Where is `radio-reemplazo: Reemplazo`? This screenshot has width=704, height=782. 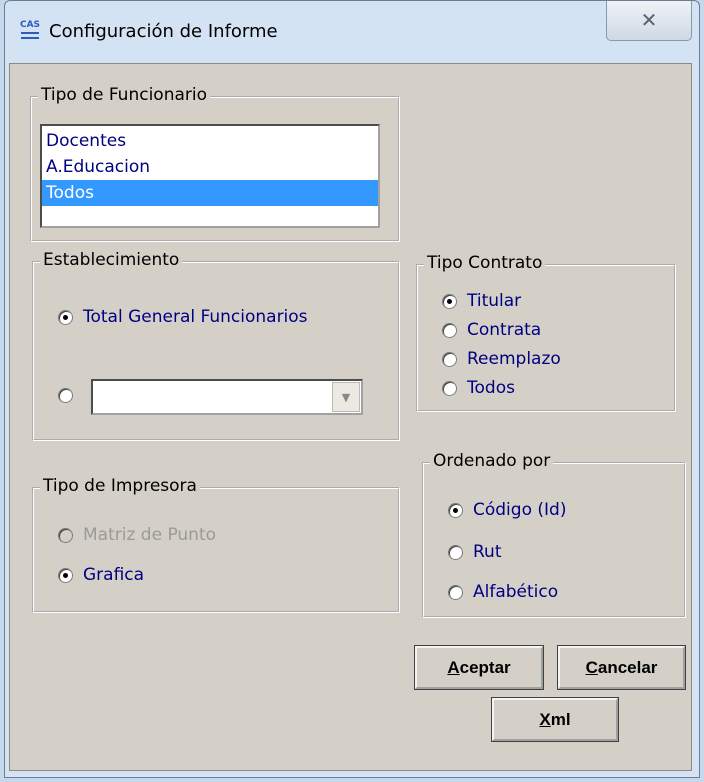 radio-reemplazo: Reemplazo is located at coordinates (501, 359).